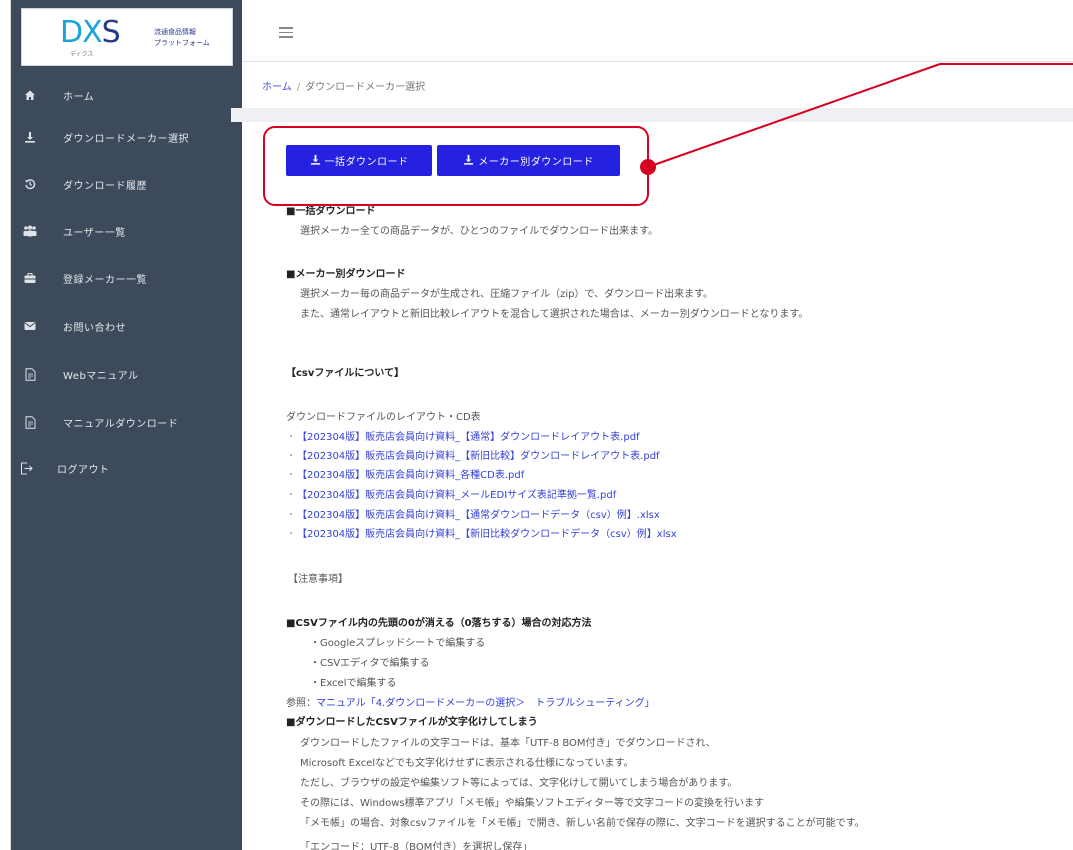  What do you see at coordinates (485, 703) in the screenshot?
I see `manual-reference-link: マニュアル「4.ダウンロードメーカーの選択＞ トラブルシューティング」` at bounding box center [485, 703].